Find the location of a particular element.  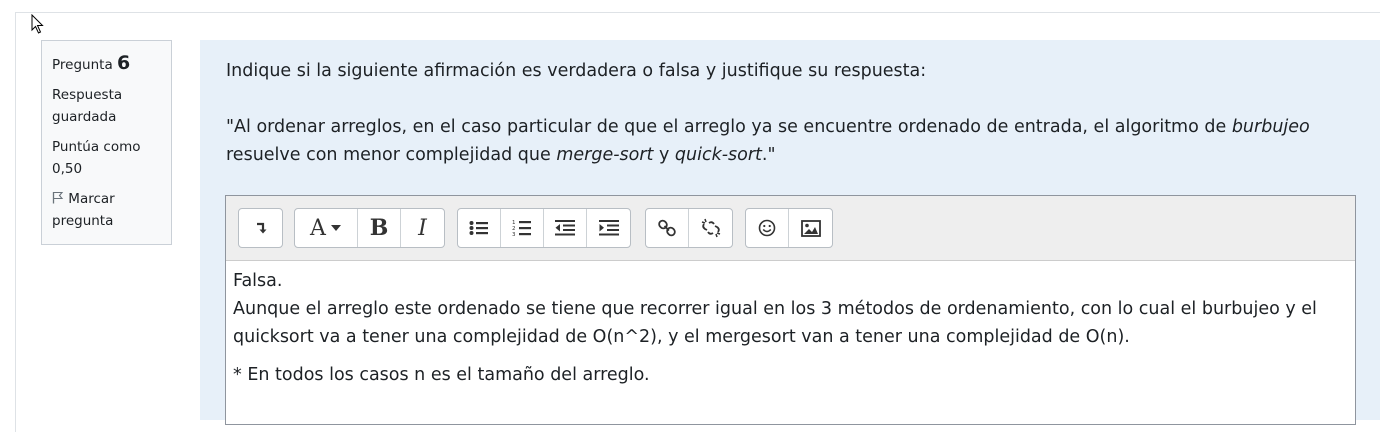

italic-button: I is located at coordinates (422, 228).